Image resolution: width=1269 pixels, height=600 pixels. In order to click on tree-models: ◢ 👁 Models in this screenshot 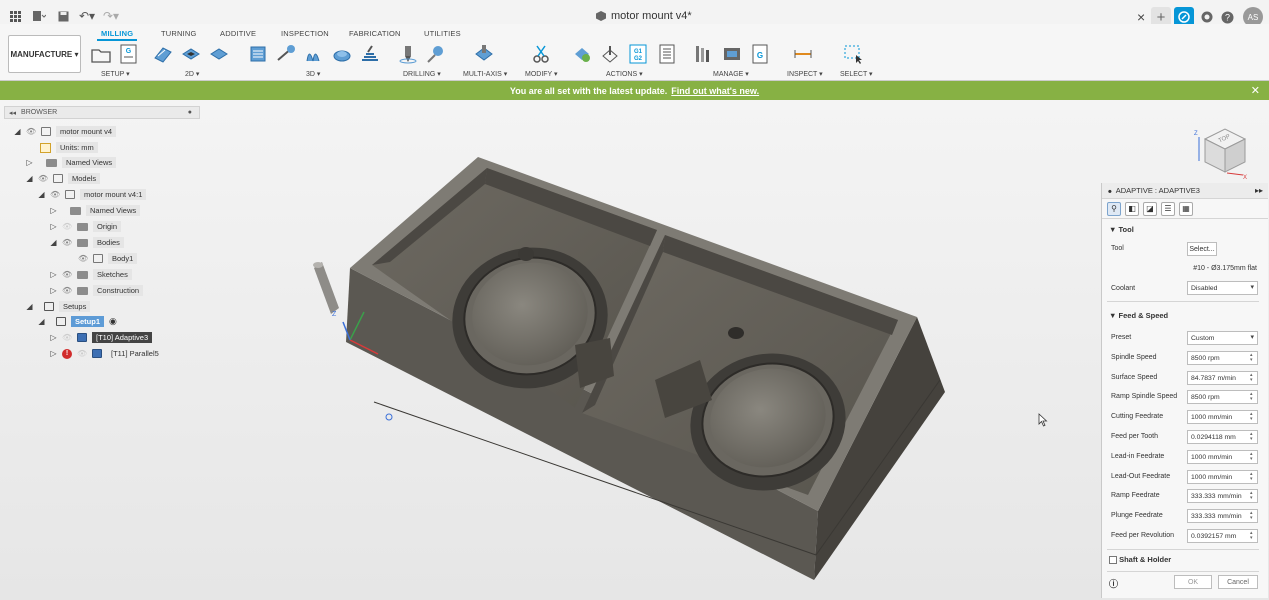, I will do `click(63, 178)`.